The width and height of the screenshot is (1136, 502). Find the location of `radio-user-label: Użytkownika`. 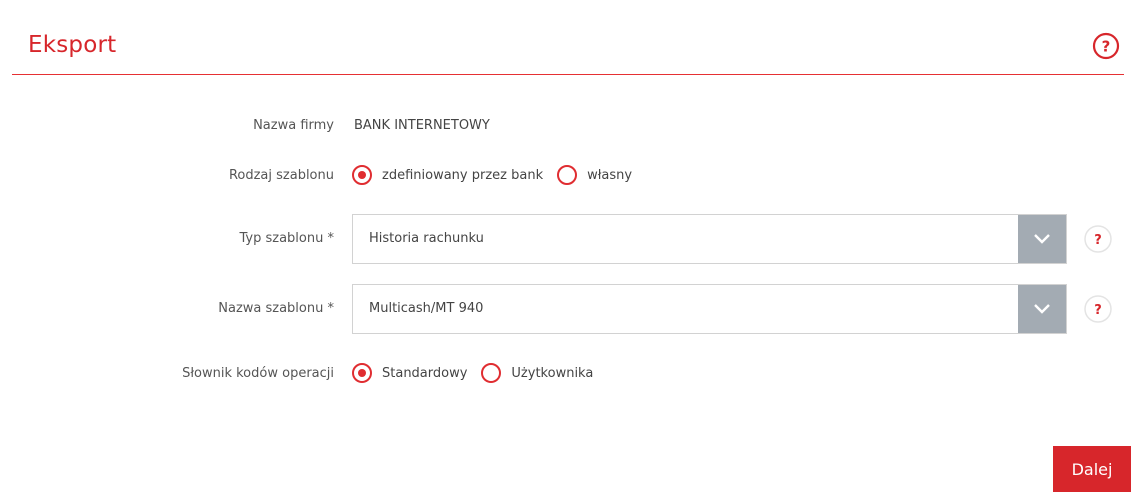

radio-user-label: Użytkownika is located at coordinates (552, 373).